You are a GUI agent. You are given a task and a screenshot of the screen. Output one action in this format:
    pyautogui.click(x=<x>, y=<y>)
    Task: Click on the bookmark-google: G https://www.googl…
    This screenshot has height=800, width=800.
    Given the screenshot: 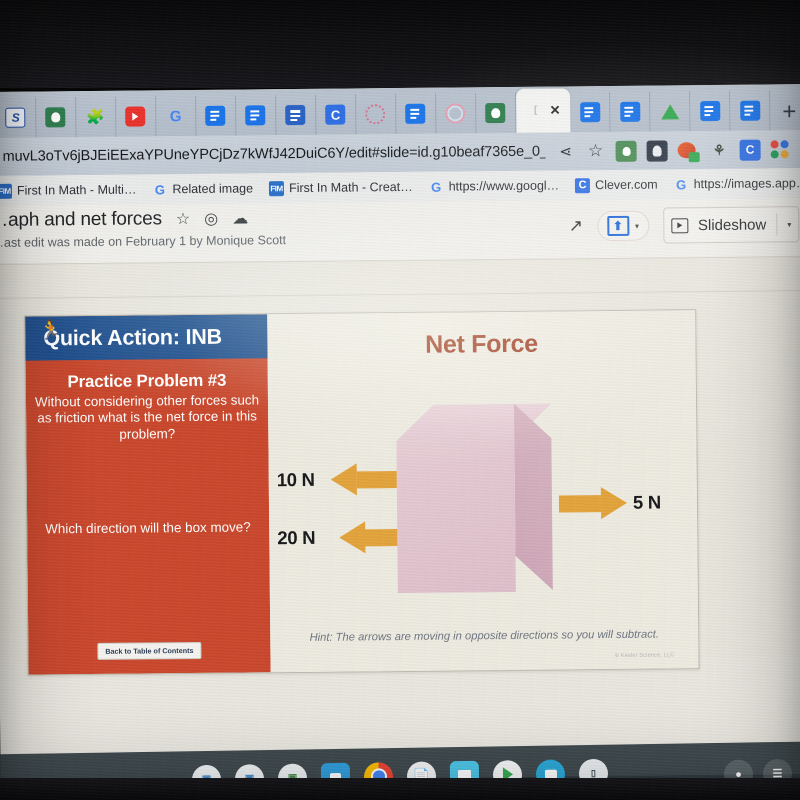 What is the action you would take?
    pyautogui.click(x=494, y=186)
    